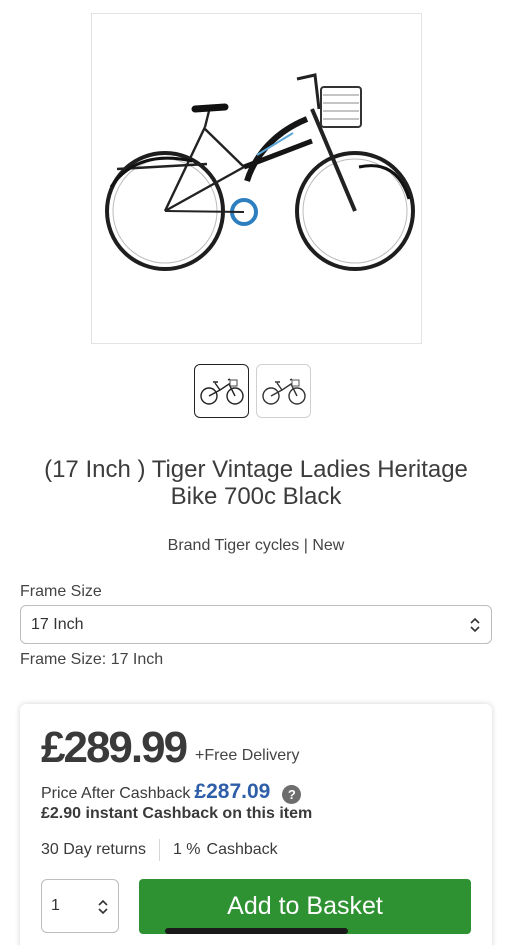 Image resolution: width=512 pixels, height=945 pixels. I want to click on price: £289.99, so click(114, 747).